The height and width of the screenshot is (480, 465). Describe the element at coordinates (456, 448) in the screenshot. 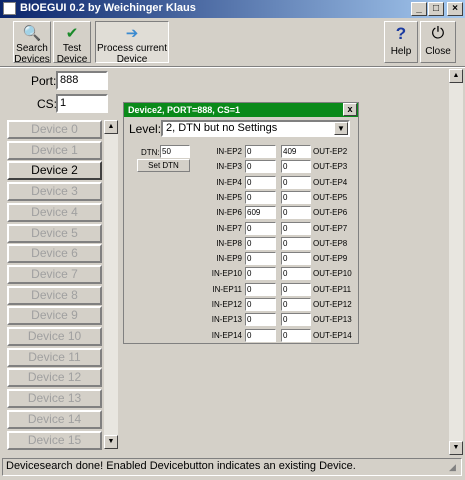

I see `main-scroll-down-button: ▼` at that location.